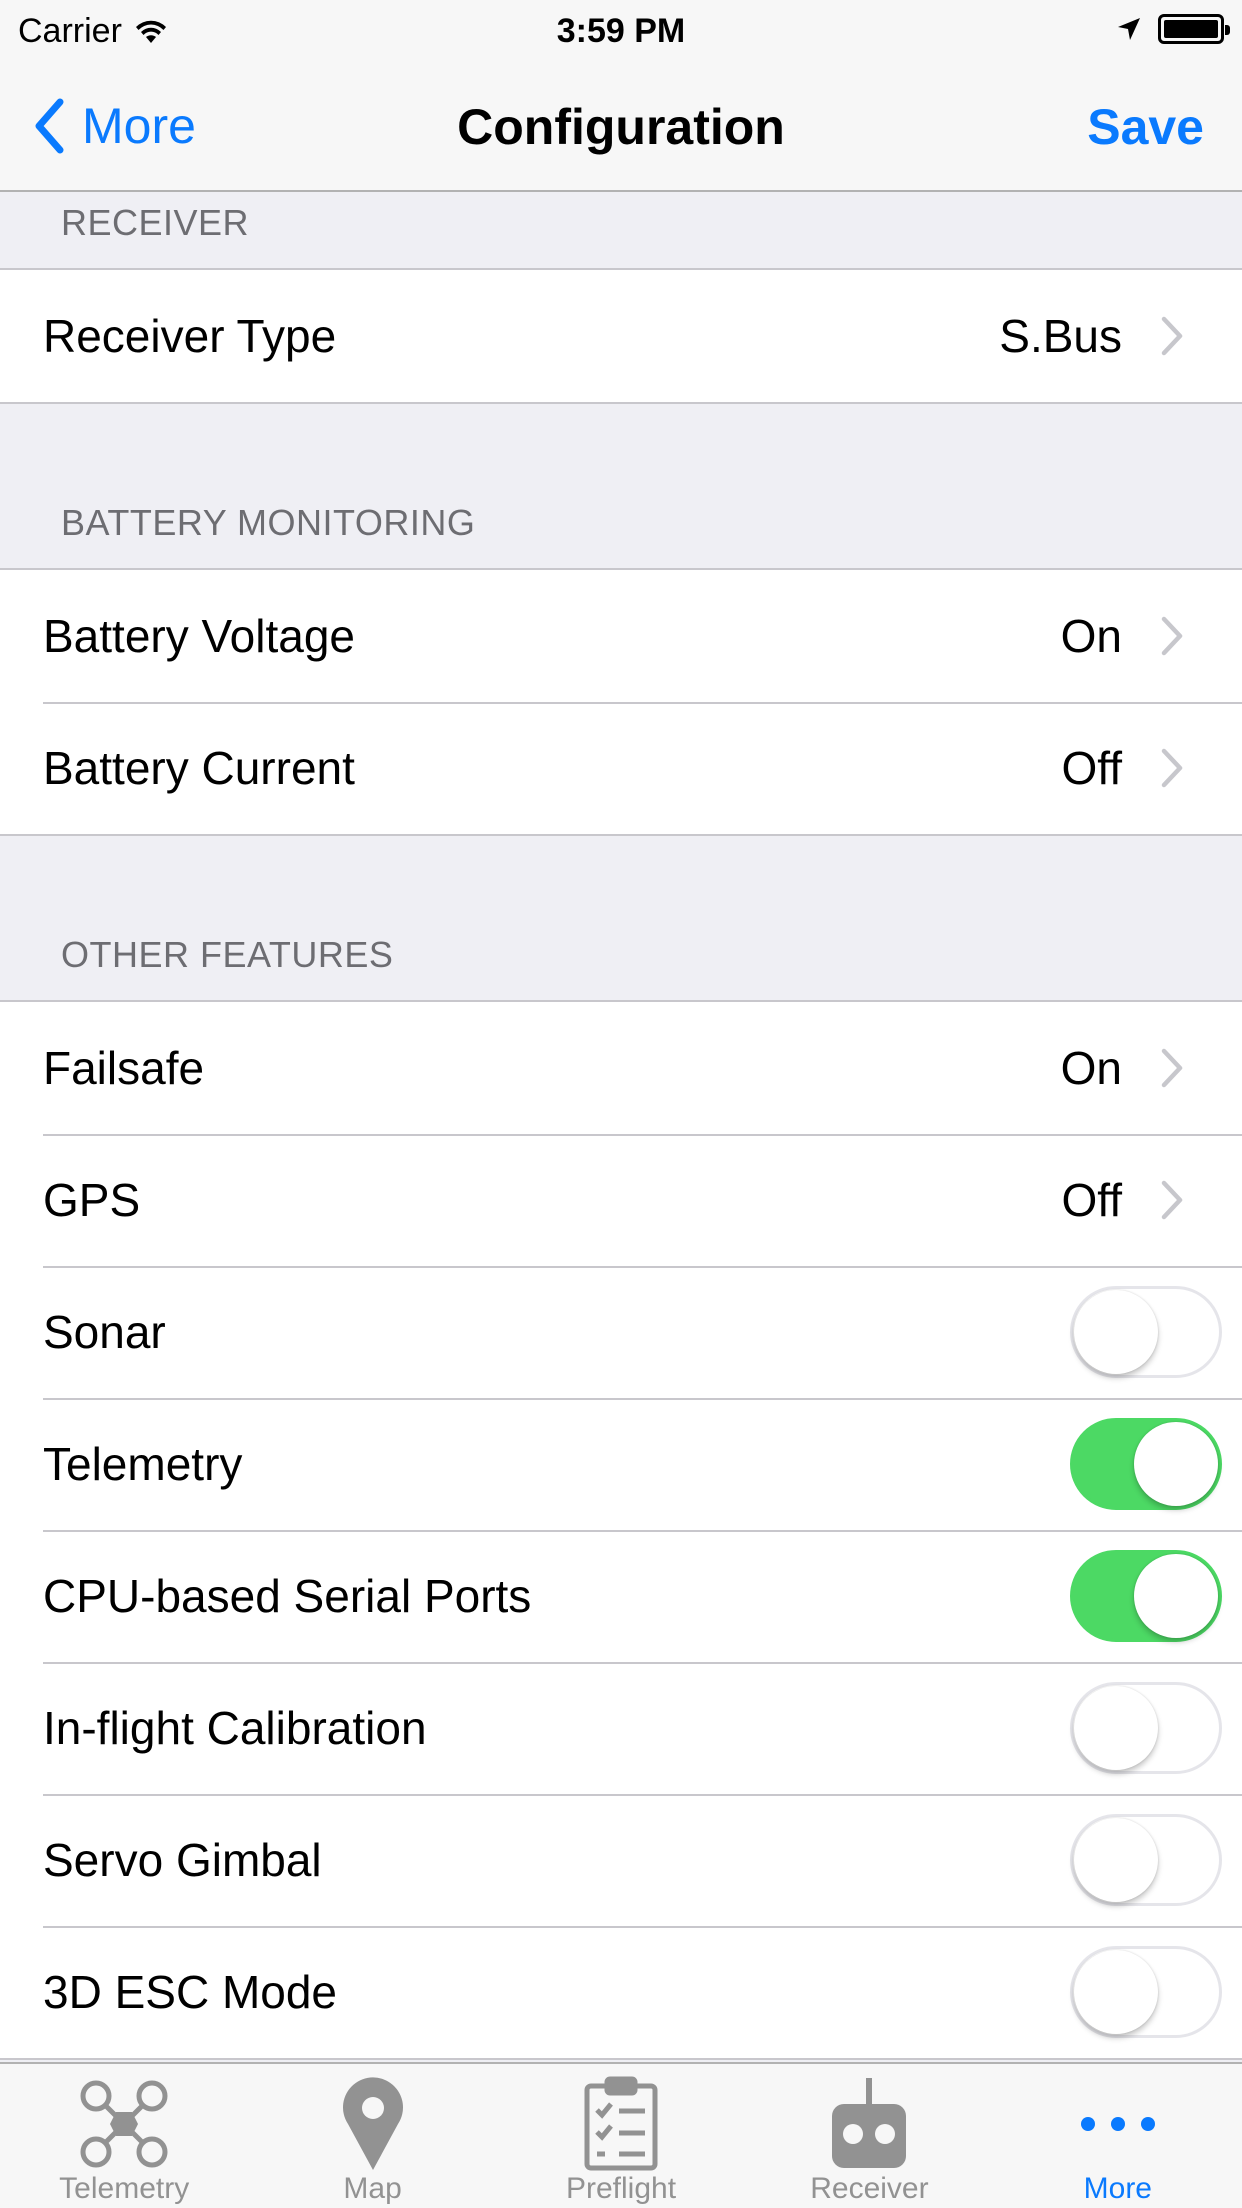 The image size is (1242, 2208). I want to click on navigation-bar: More Configuration Save, so click(621, 126).